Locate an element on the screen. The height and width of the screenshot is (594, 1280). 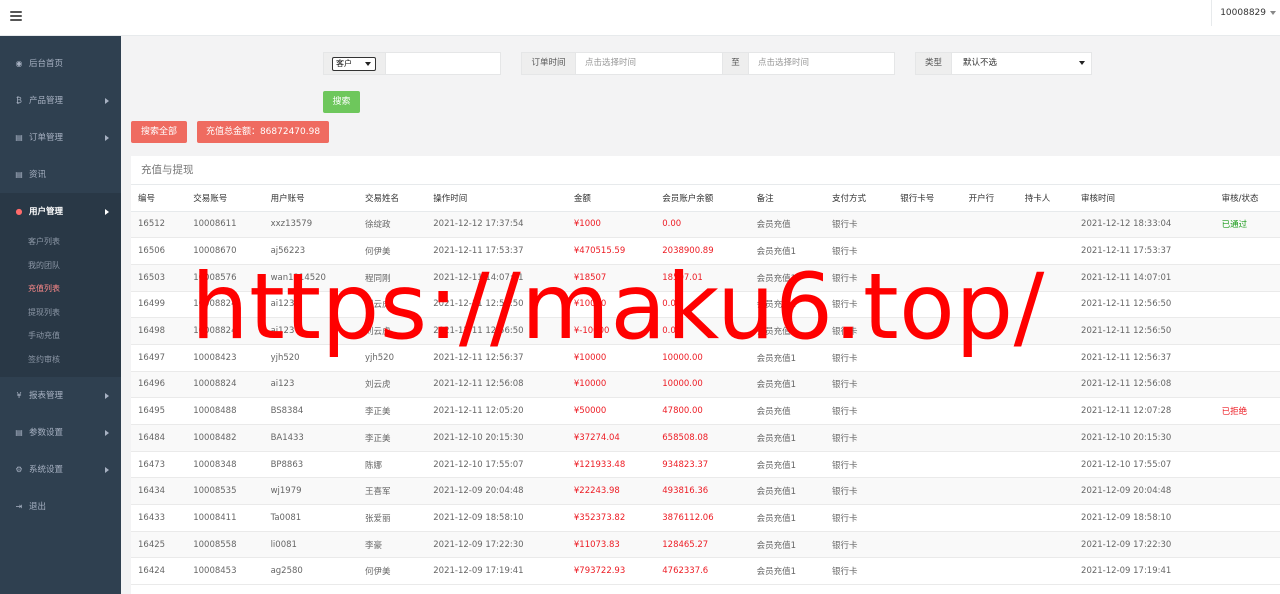
sidebar-item-1: ₿ 产品管理 is located at coordinates (60, 100).